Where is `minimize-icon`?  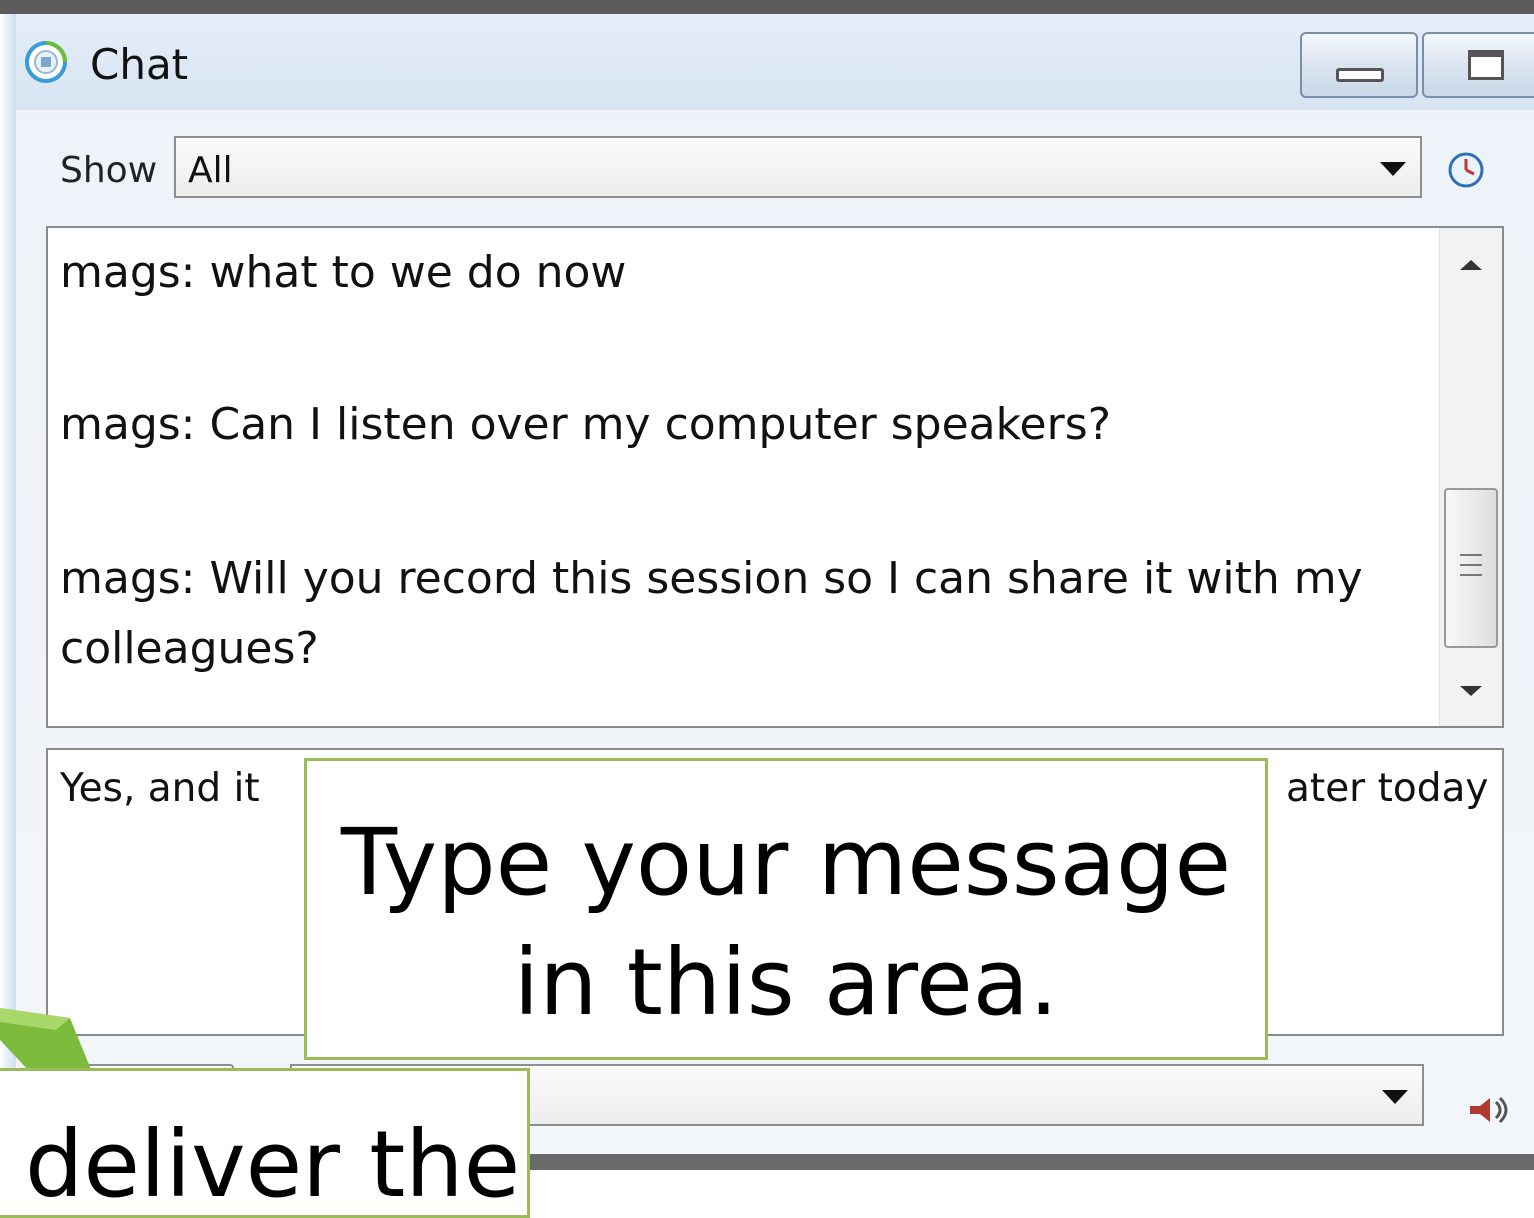
minimize-icon is located at coordinates (1360, 75).